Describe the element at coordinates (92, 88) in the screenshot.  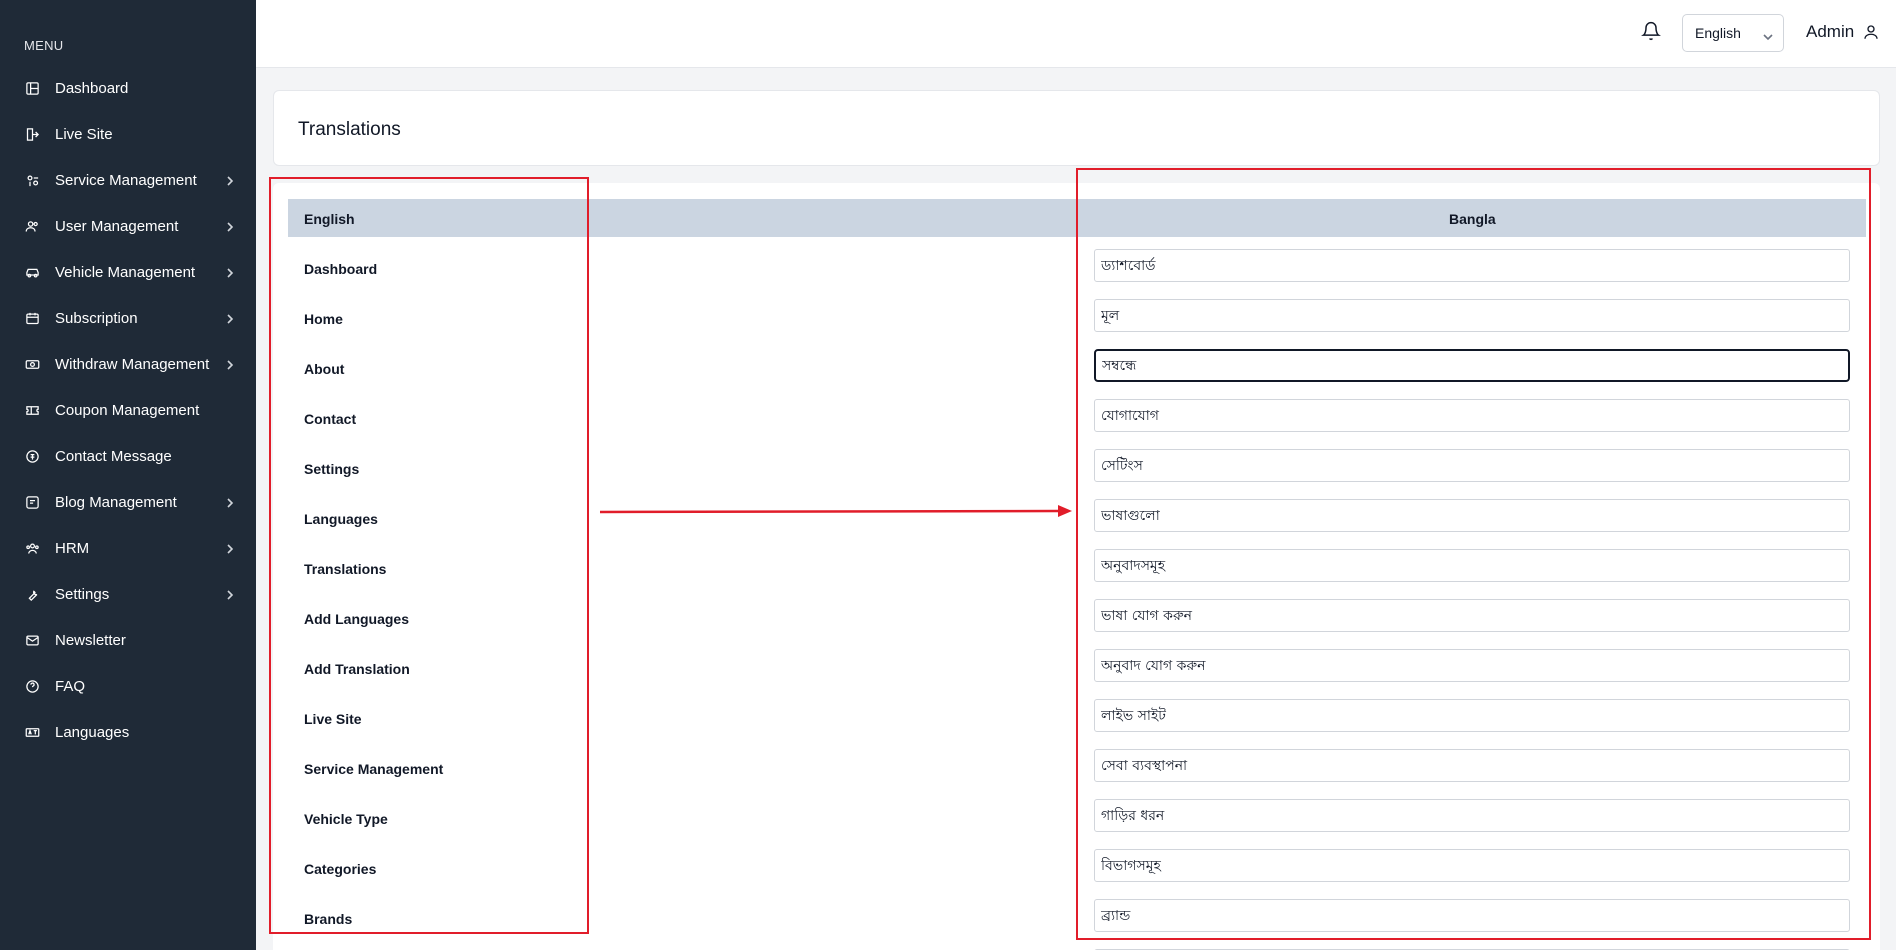
I see `sidebar-item-label: Dashboard` at that location.